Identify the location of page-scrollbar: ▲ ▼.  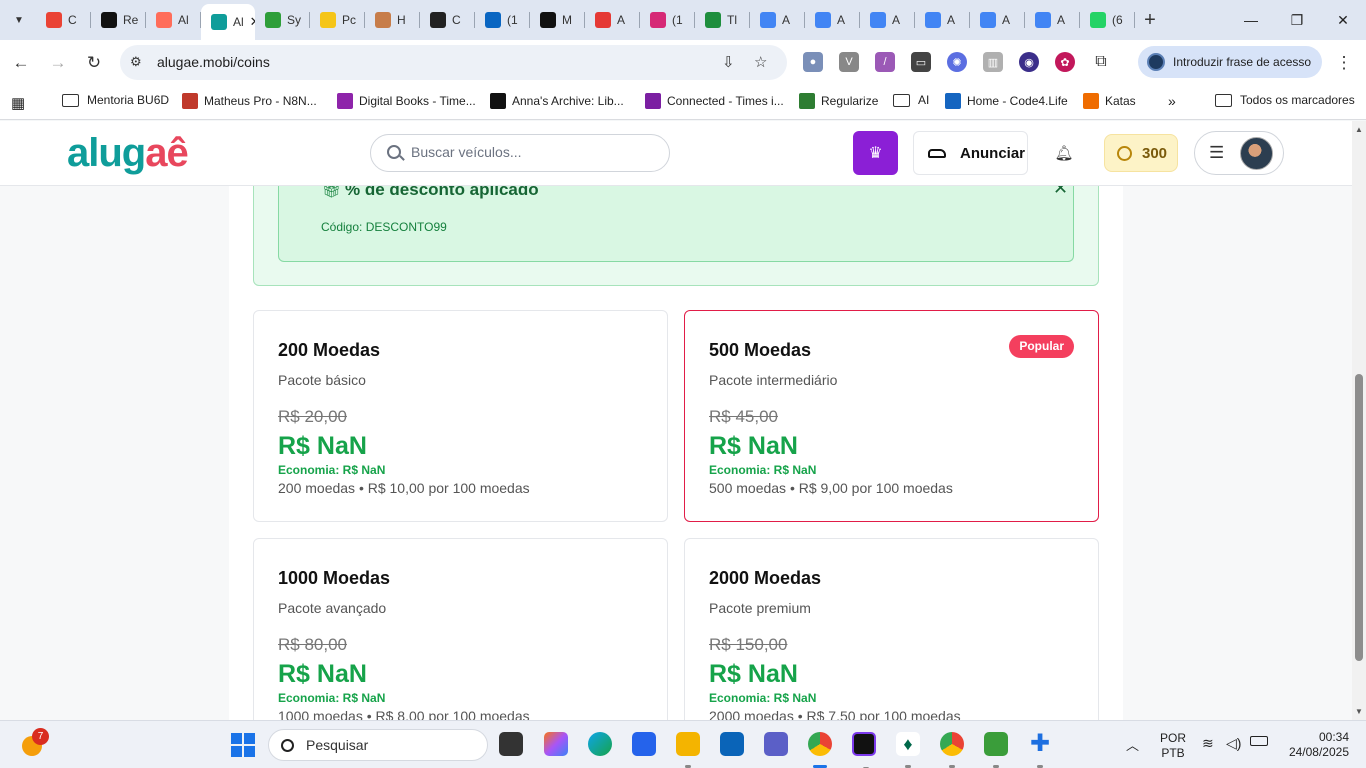
(1359, 420).